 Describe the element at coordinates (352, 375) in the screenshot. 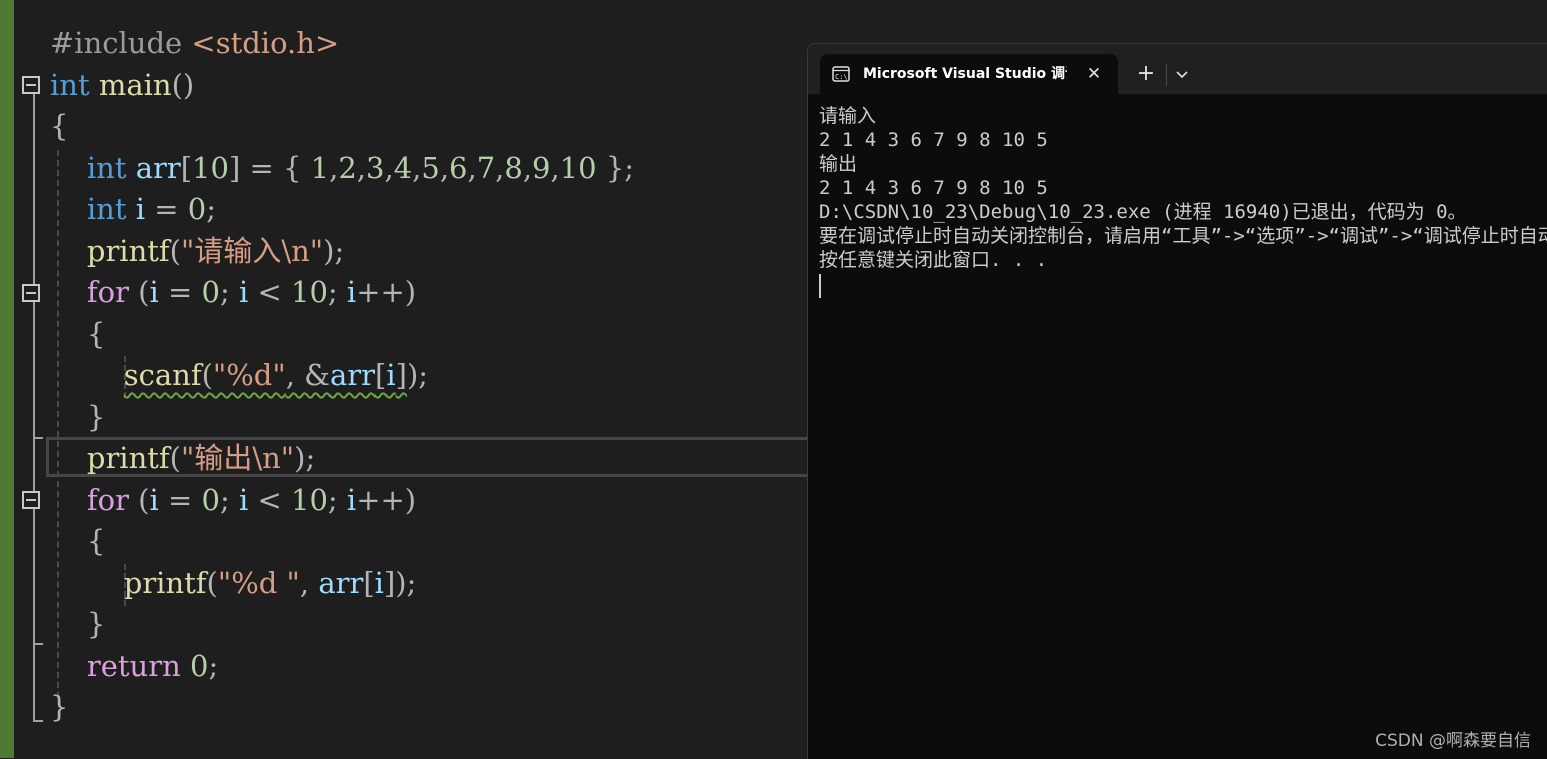

I see `code-token: arr` at that location.